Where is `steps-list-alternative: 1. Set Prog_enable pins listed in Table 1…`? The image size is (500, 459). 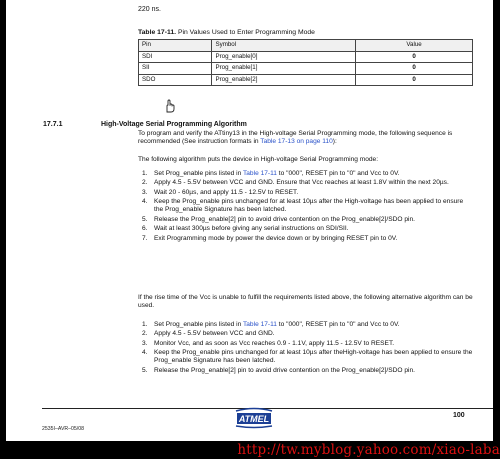
steps-list-alternative: 1. Set Prog_enable pins listed in Table 1… is located at coordinates (306, 348).